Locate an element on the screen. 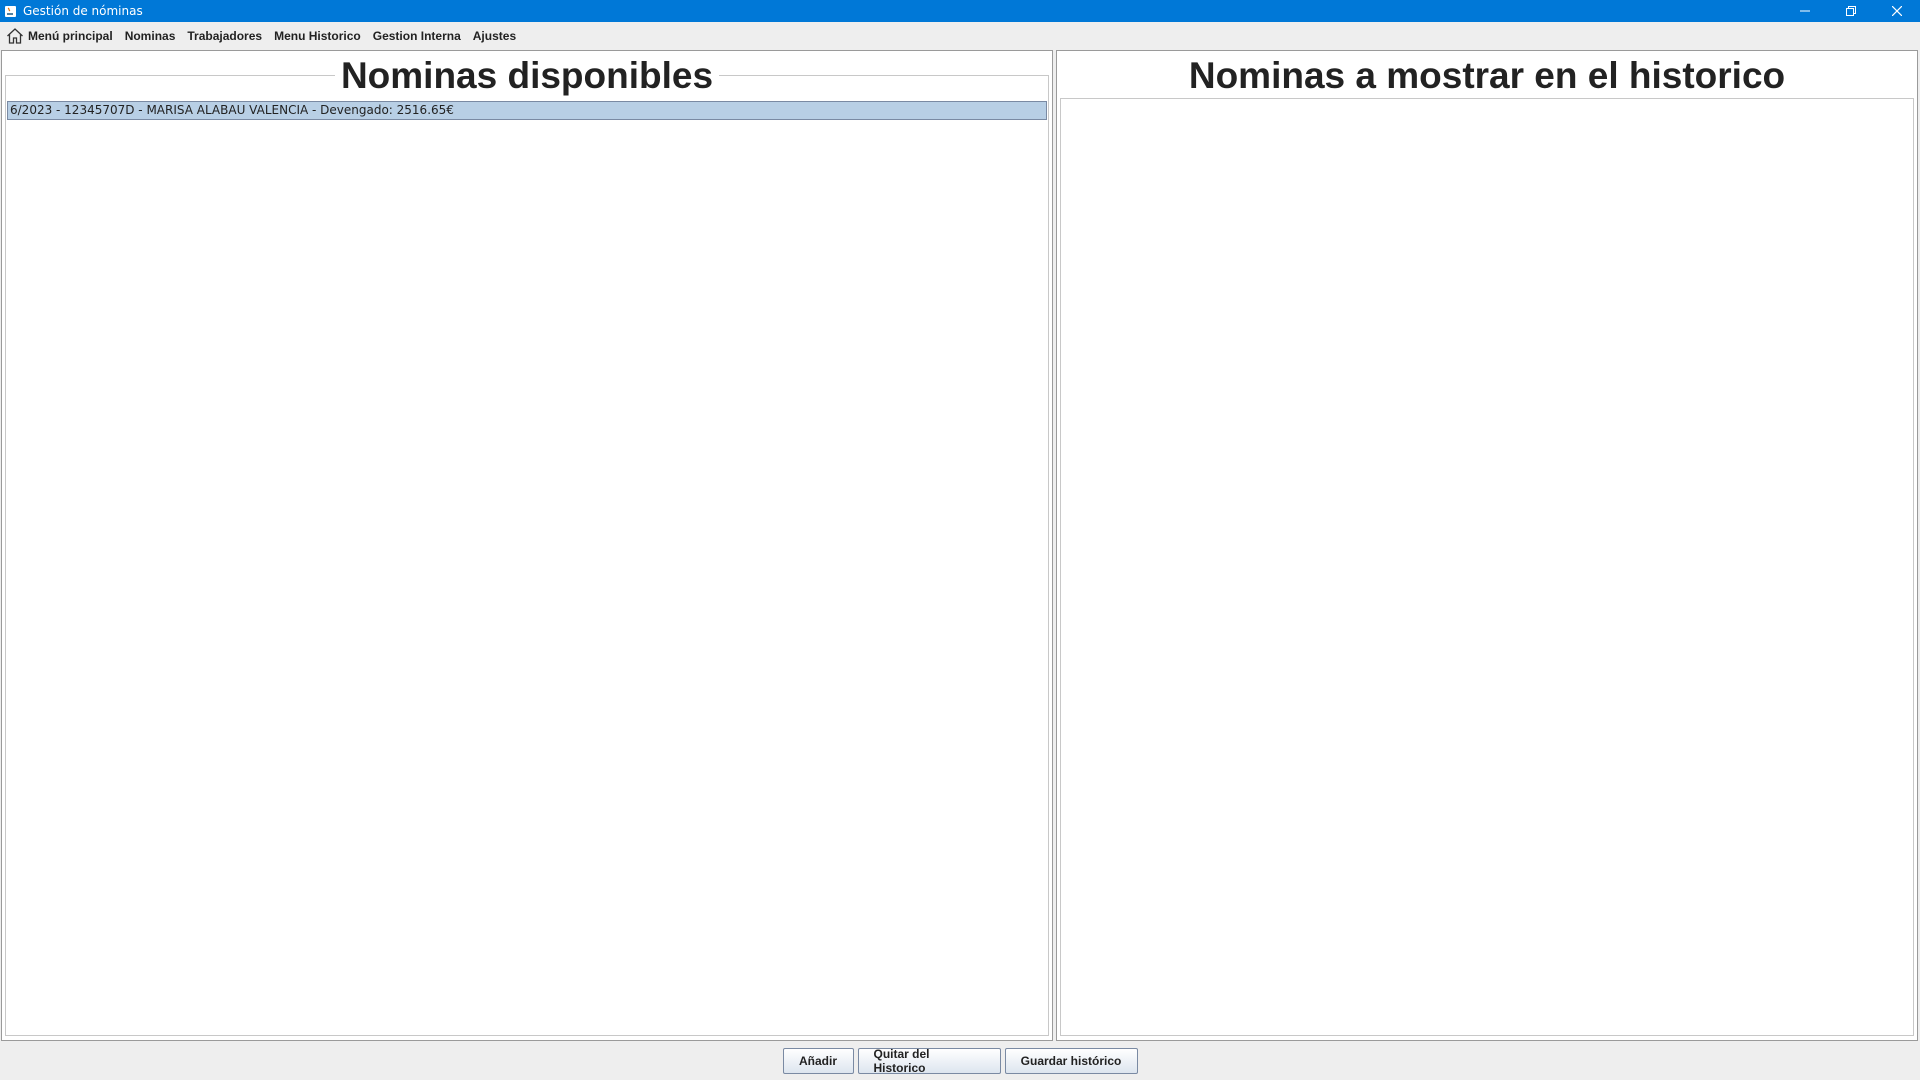  minimize-button is located at coordinates (1805, 11).